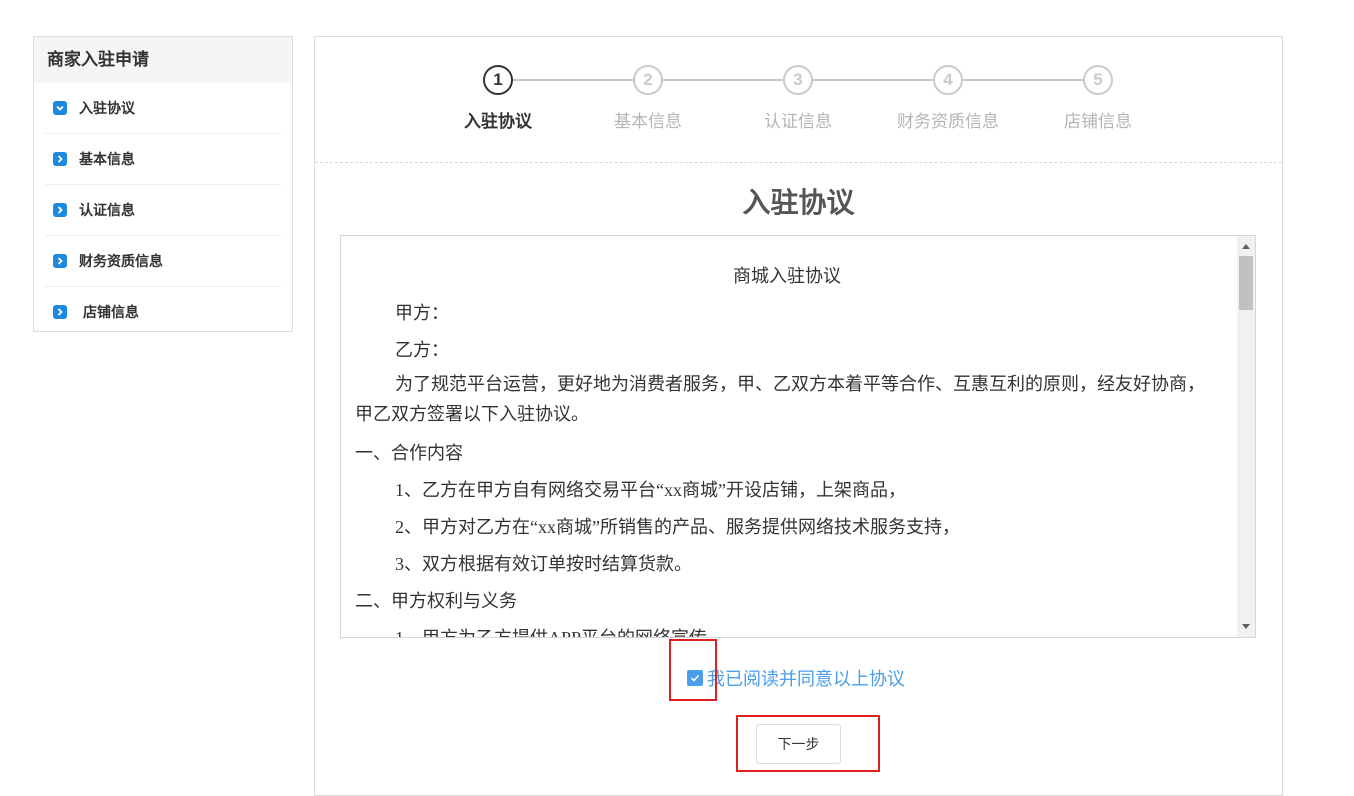  I want to click on scroll-down-icon, so click(1246, 627).